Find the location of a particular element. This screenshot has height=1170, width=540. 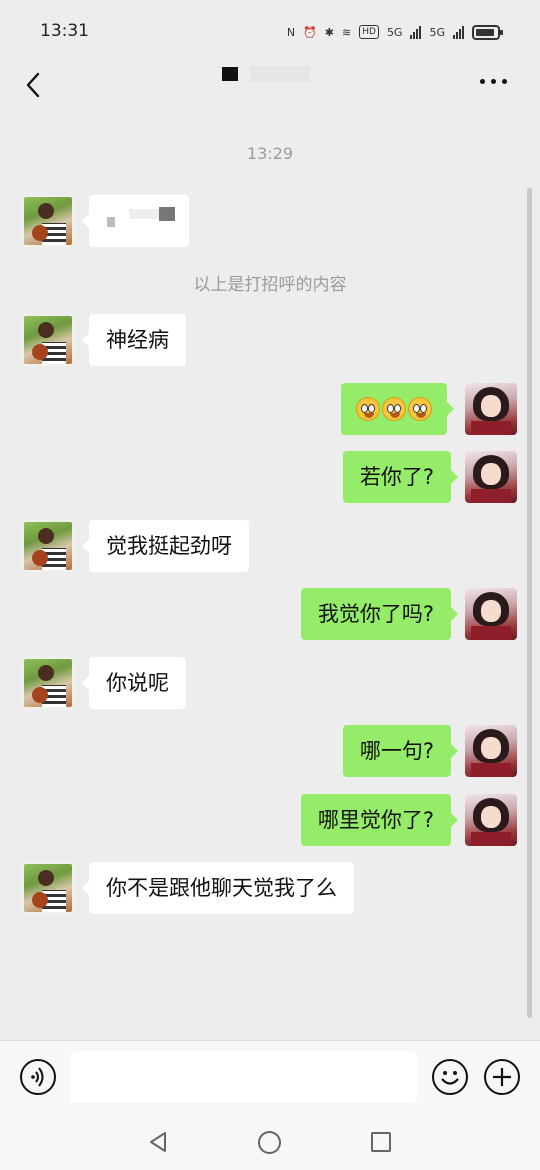

more-dots-icon is located at coordinates (495, 81).